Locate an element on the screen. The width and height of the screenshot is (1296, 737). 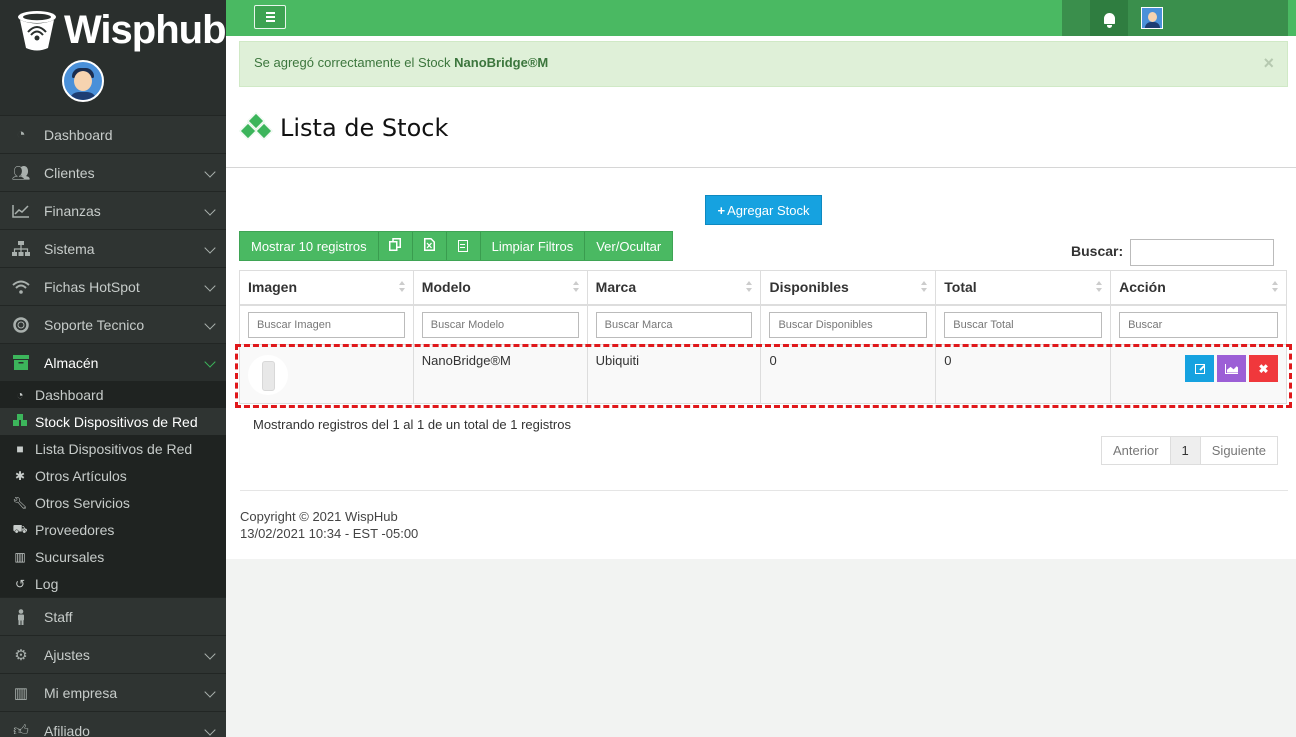
add-stock-label: Agregar Stock is located at coordinates (768, 210).